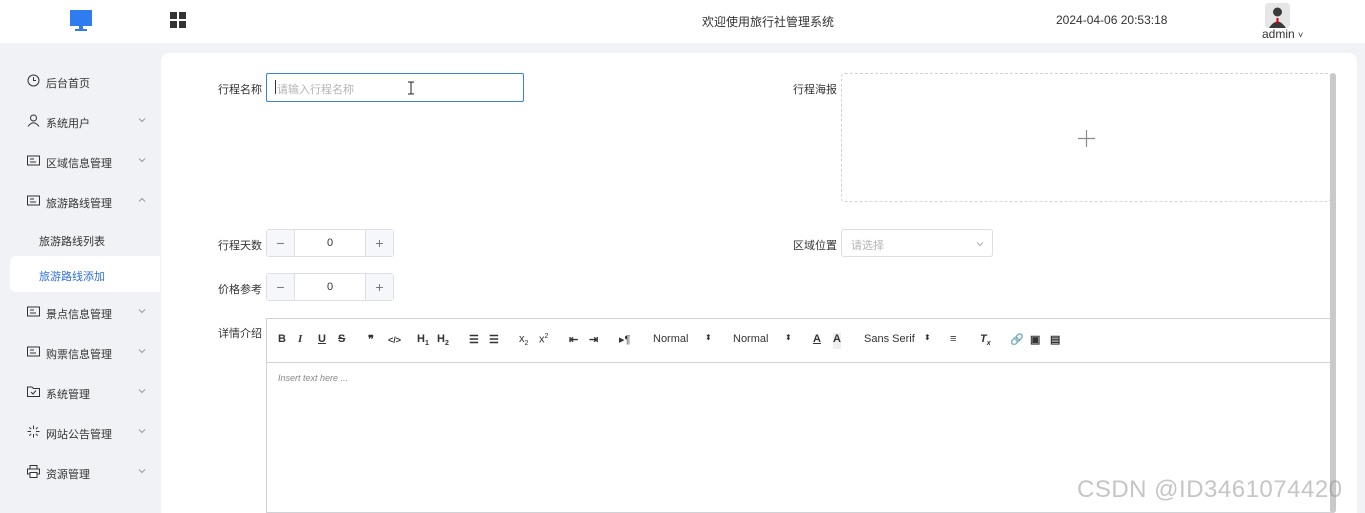 This screenshot has height=513, width=1365. What do you see at coordinates (142, 199) in the screenshot?
I see `chevron-up-icon` at bounding box center [142, 199].